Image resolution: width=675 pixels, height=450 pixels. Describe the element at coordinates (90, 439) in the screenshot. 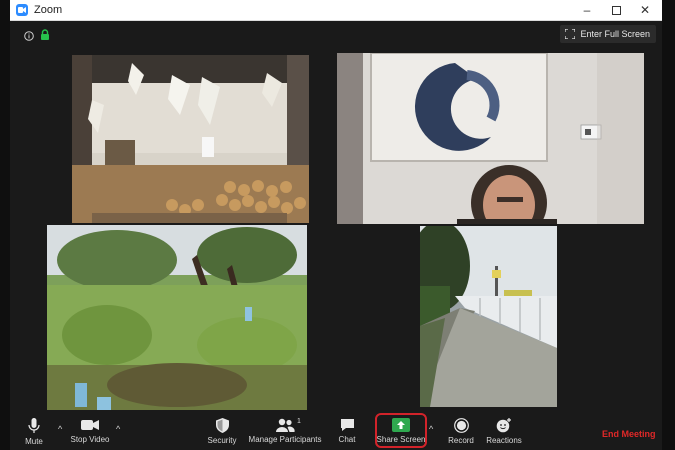

I see `stop-video-label: Stop Video` at that location.